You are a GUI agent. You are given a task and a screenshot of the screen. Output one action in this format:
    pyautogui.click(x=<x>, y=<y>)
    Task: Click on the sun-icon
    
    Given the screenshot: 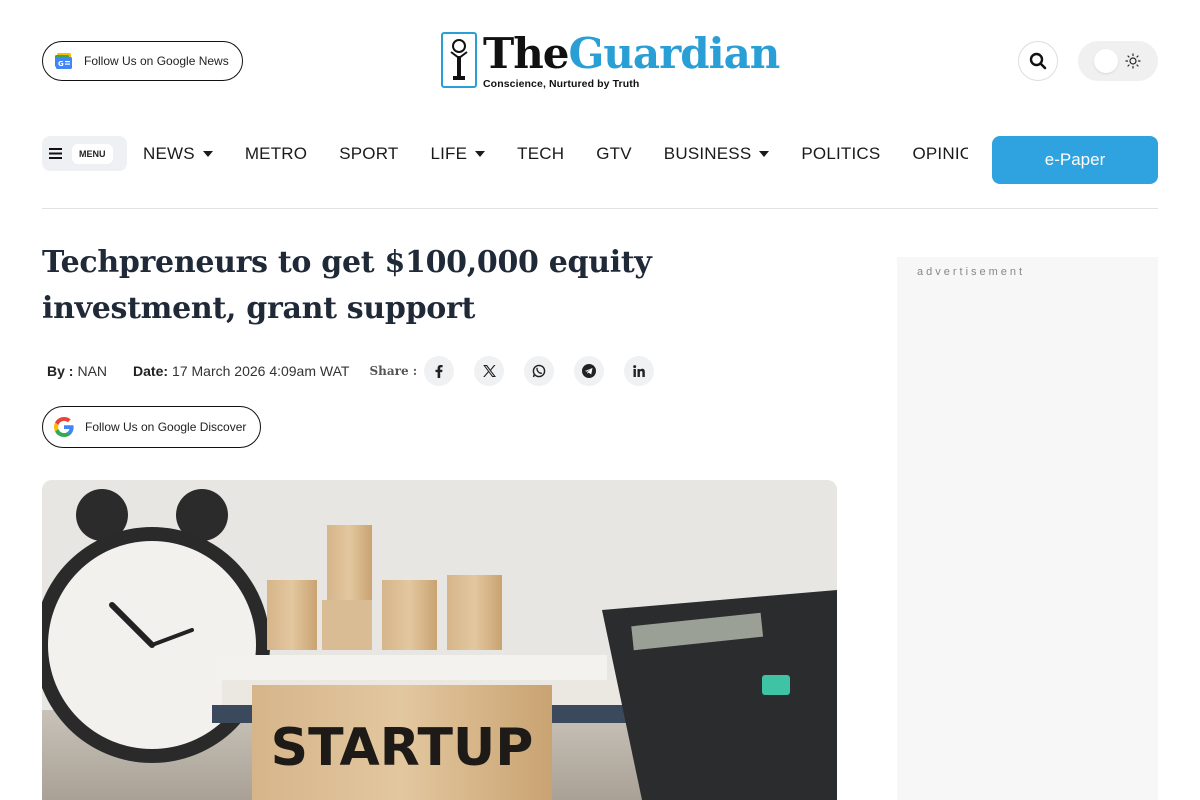 What is the action you would take?
    pyautogui.click(x=1133, y=61)
    